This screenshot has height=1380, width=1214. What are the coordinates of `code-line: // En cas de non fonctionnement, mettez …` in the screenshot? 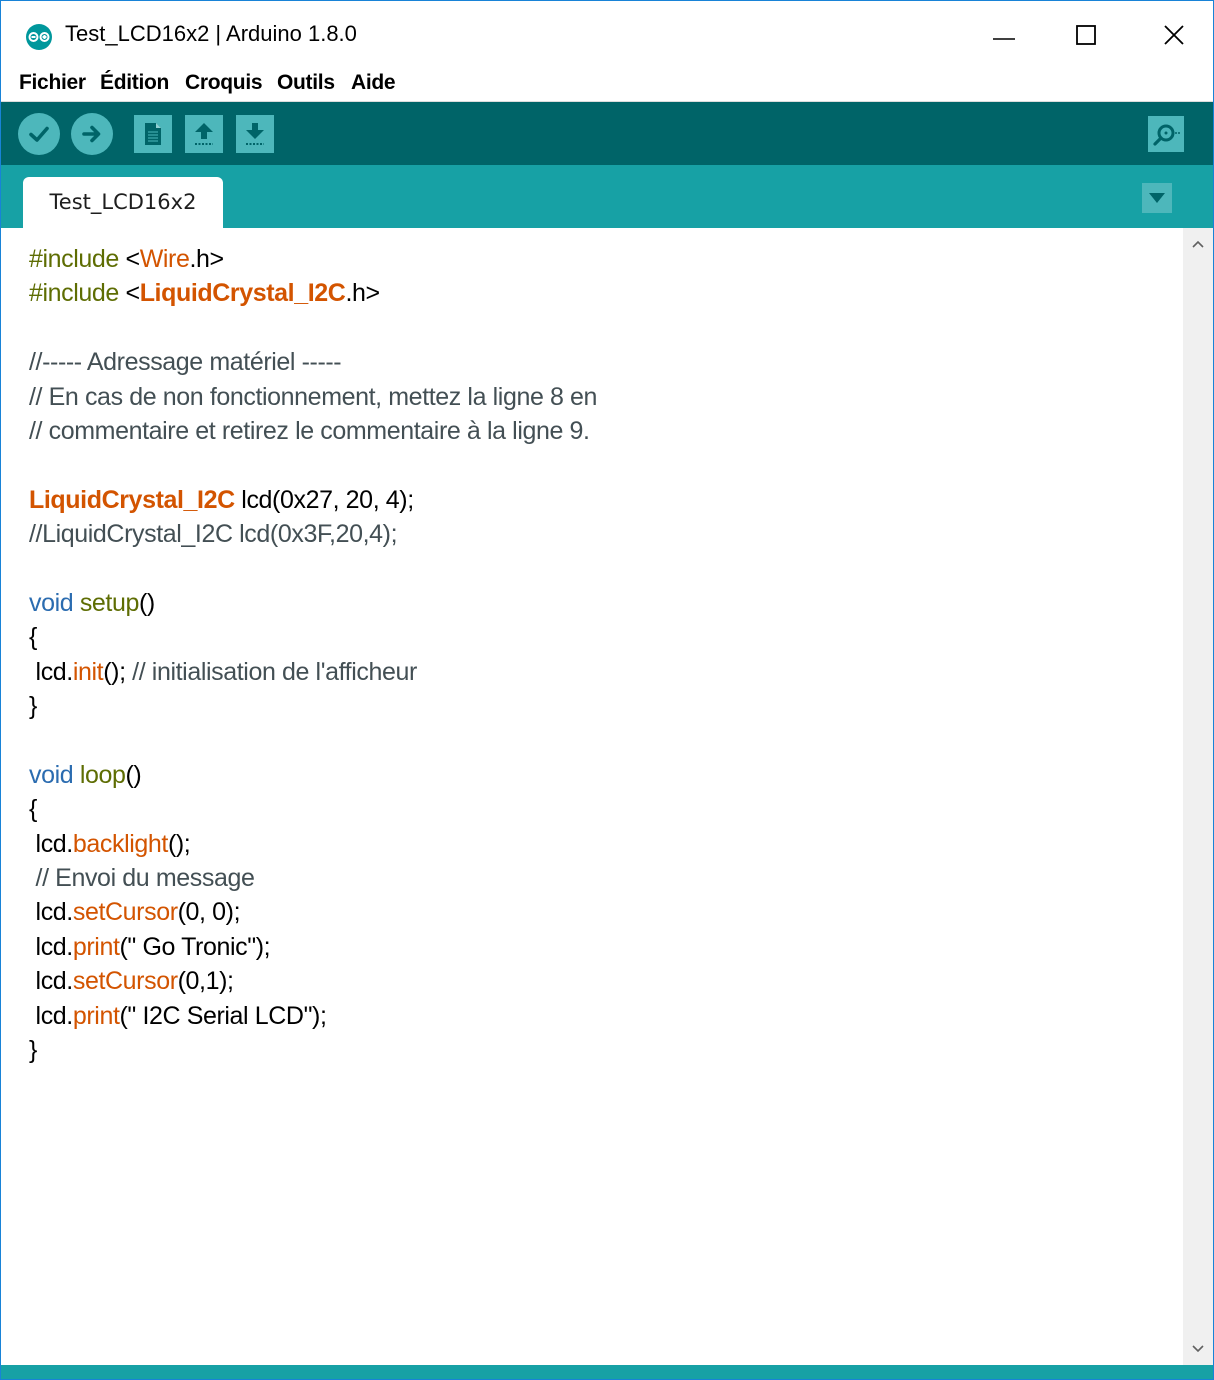 It's located at (313, 397).